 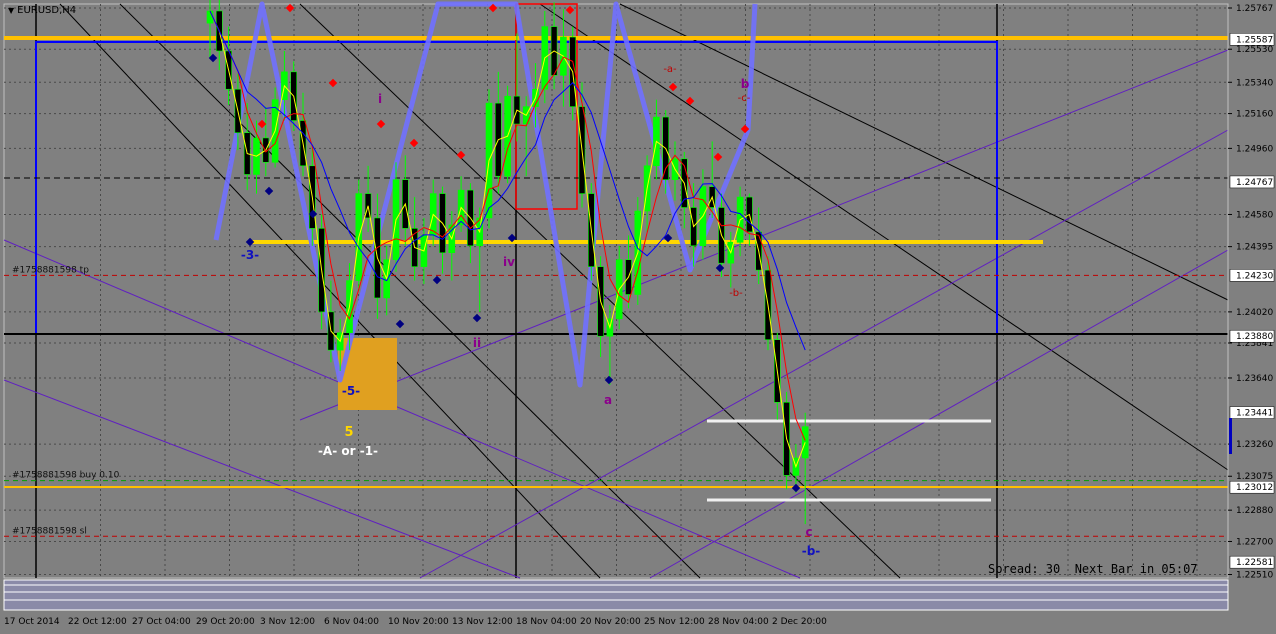 What do you see at coordinates (1254, 276) in the screenshot?
I see `price-tag-label: 1.24230` at bounding box center [1254, 276].